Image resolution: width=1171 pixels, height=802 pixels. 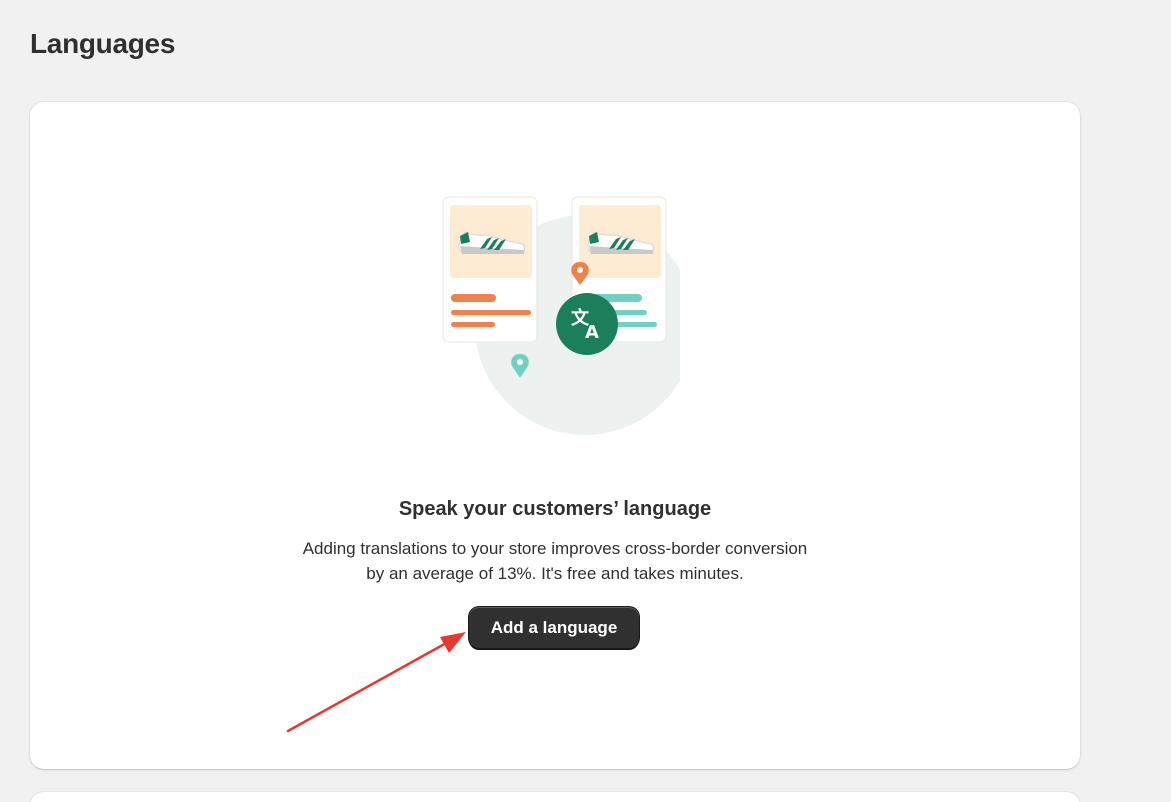 I want to click on empty-state-heading: Speak your customers’ language, so click(x=555, y=509).